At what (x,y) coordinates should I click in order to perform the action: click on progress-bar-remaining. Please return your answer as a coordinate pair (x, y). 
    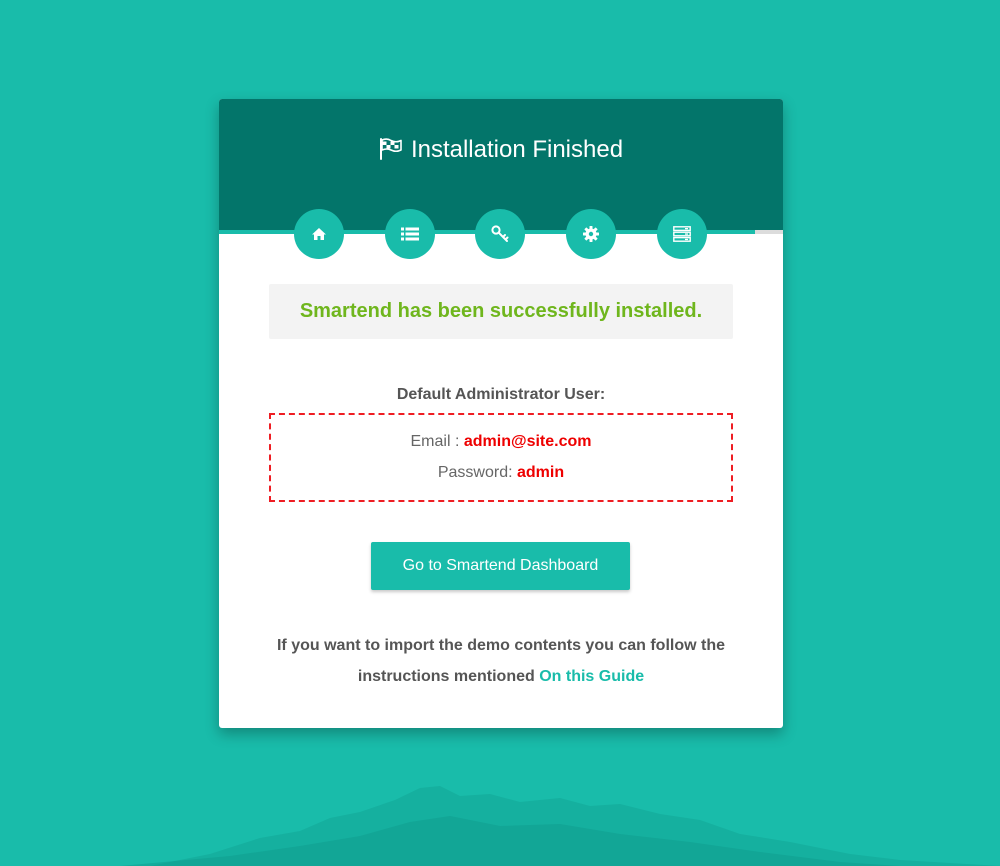
    Looking at the image, I should click on (769, 232).